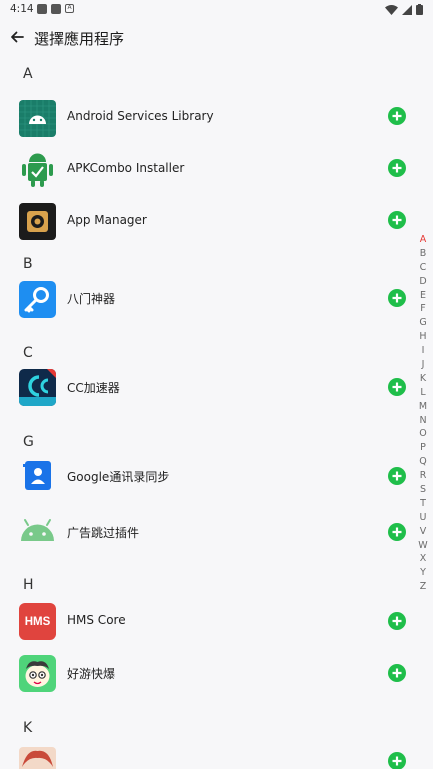 This screenshot has height=769, width=433. I want to click on app-name: HMS Core, so click(96, 620).